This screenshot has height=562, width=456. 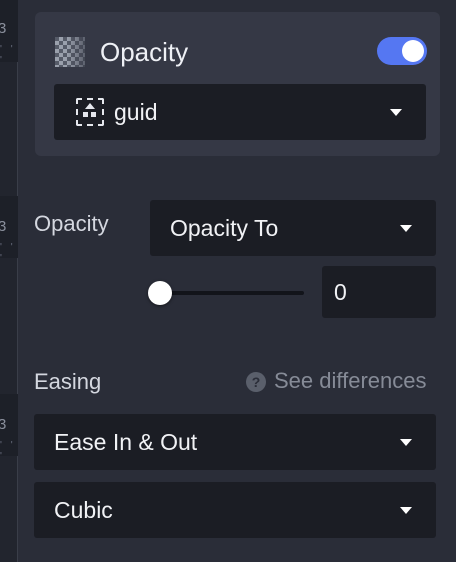 I want to click on opacity-slider-handle, so click(x=160, y=293).